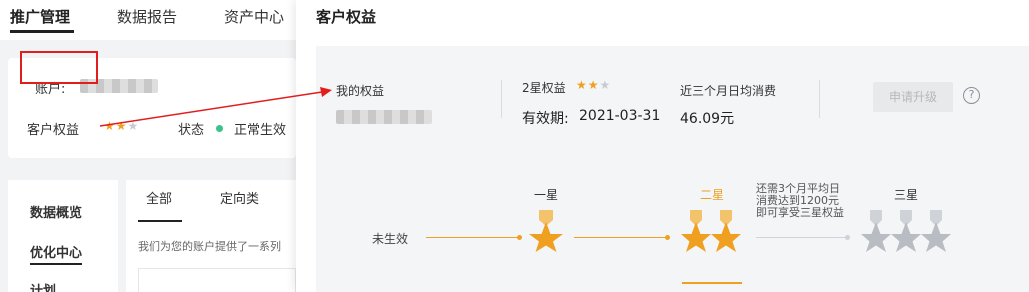 The height and width of the screenshot is (292, 1029). I want to click on side-menu: 数据概览 优化中心 计划, so click(63, 236).